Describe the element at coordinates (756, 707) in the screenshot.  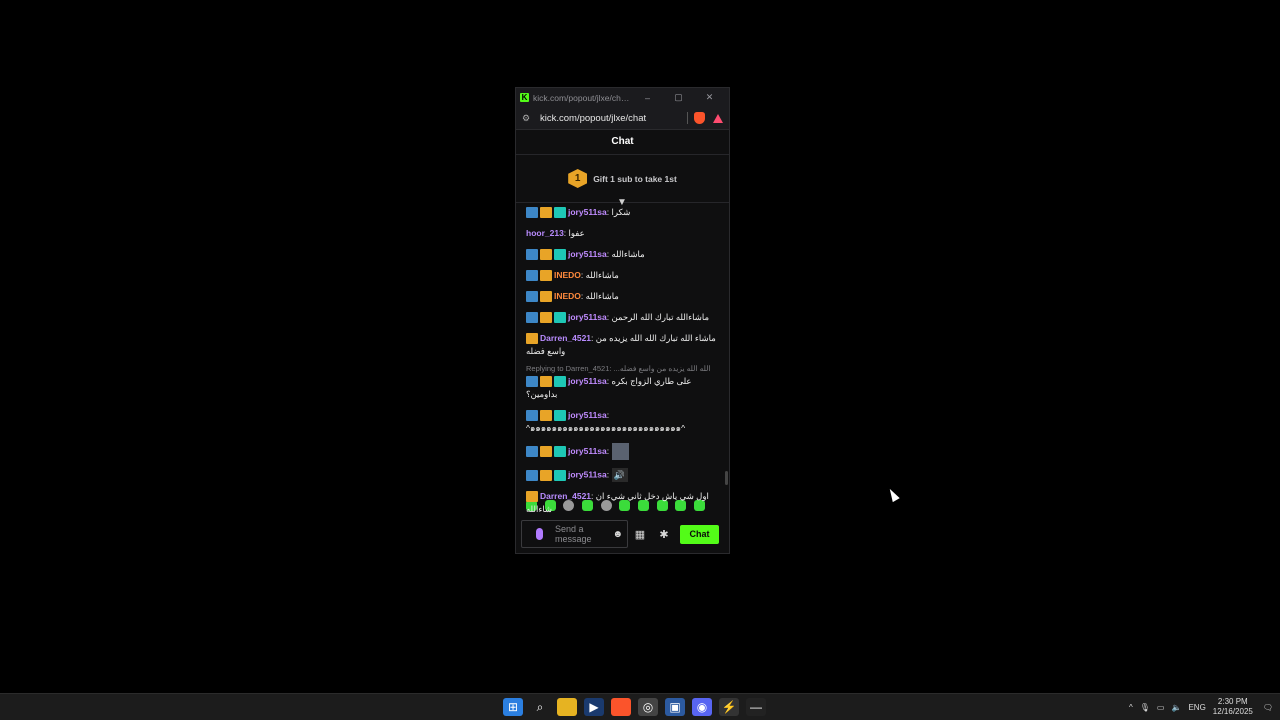
I see `terminal-icon: —` at that location.